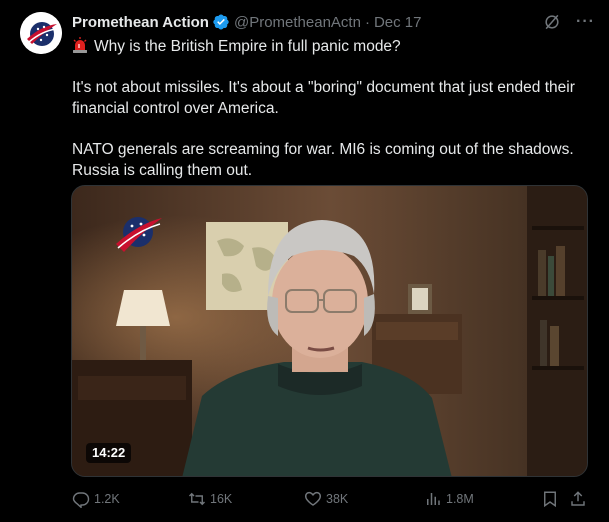 This screenshot has height=522, width=609. I want to click on tweet-actions: 1.2K 16K 38K 1.8M, so click(331, 499).